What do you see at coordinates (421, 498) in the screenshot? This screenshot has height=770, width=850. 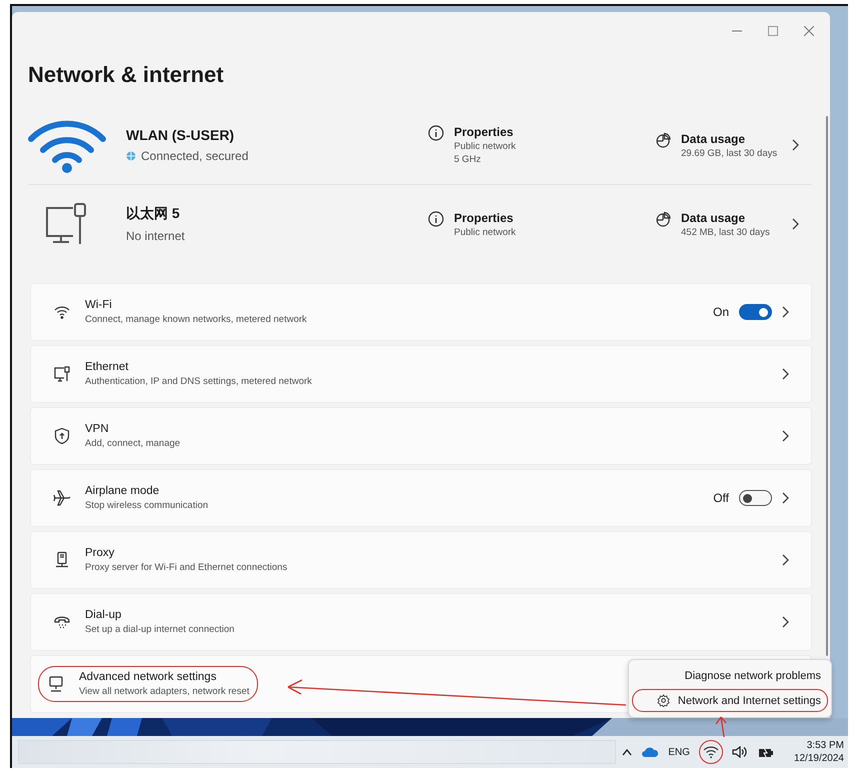 I see `settings-card: Airplane mode Stop wireless communication Off` at bounding box center [421, 498].